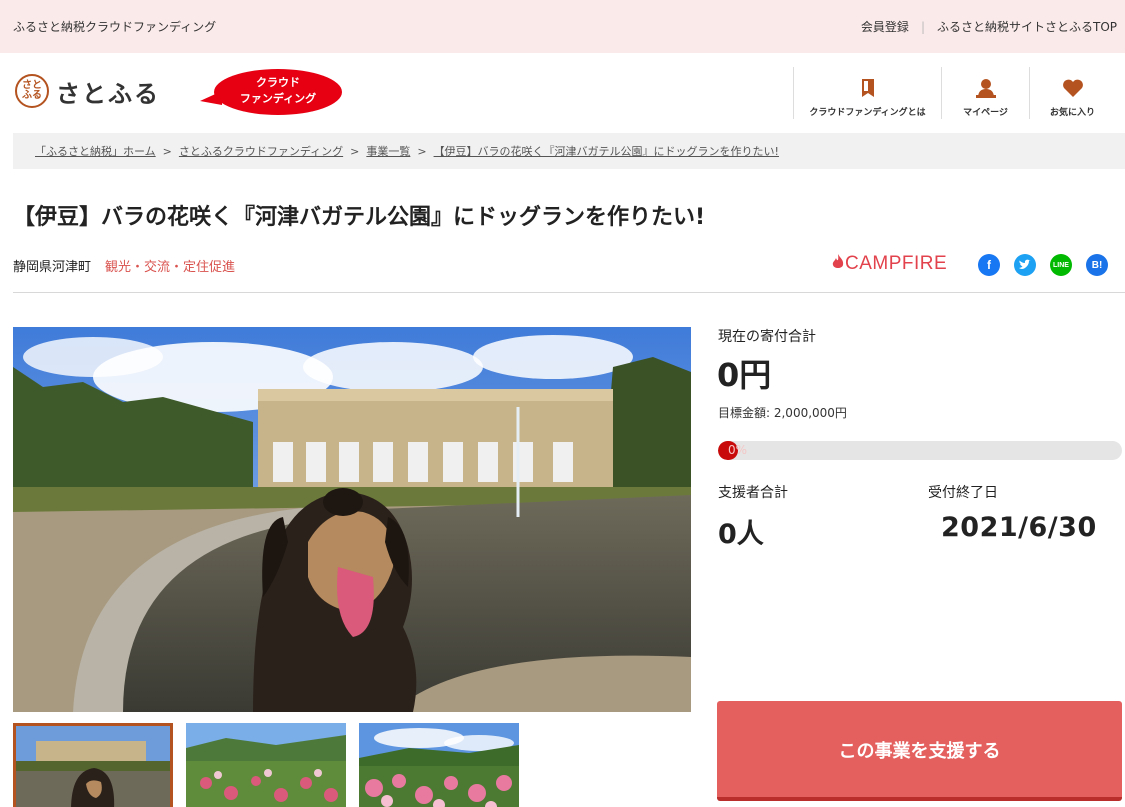 This screenshot has width=1125, height=807. What do you see at coordinates (919, 751) in the screenshot?
I see `support-project-button: この事業を支援する` at bounding box center [919, 751].